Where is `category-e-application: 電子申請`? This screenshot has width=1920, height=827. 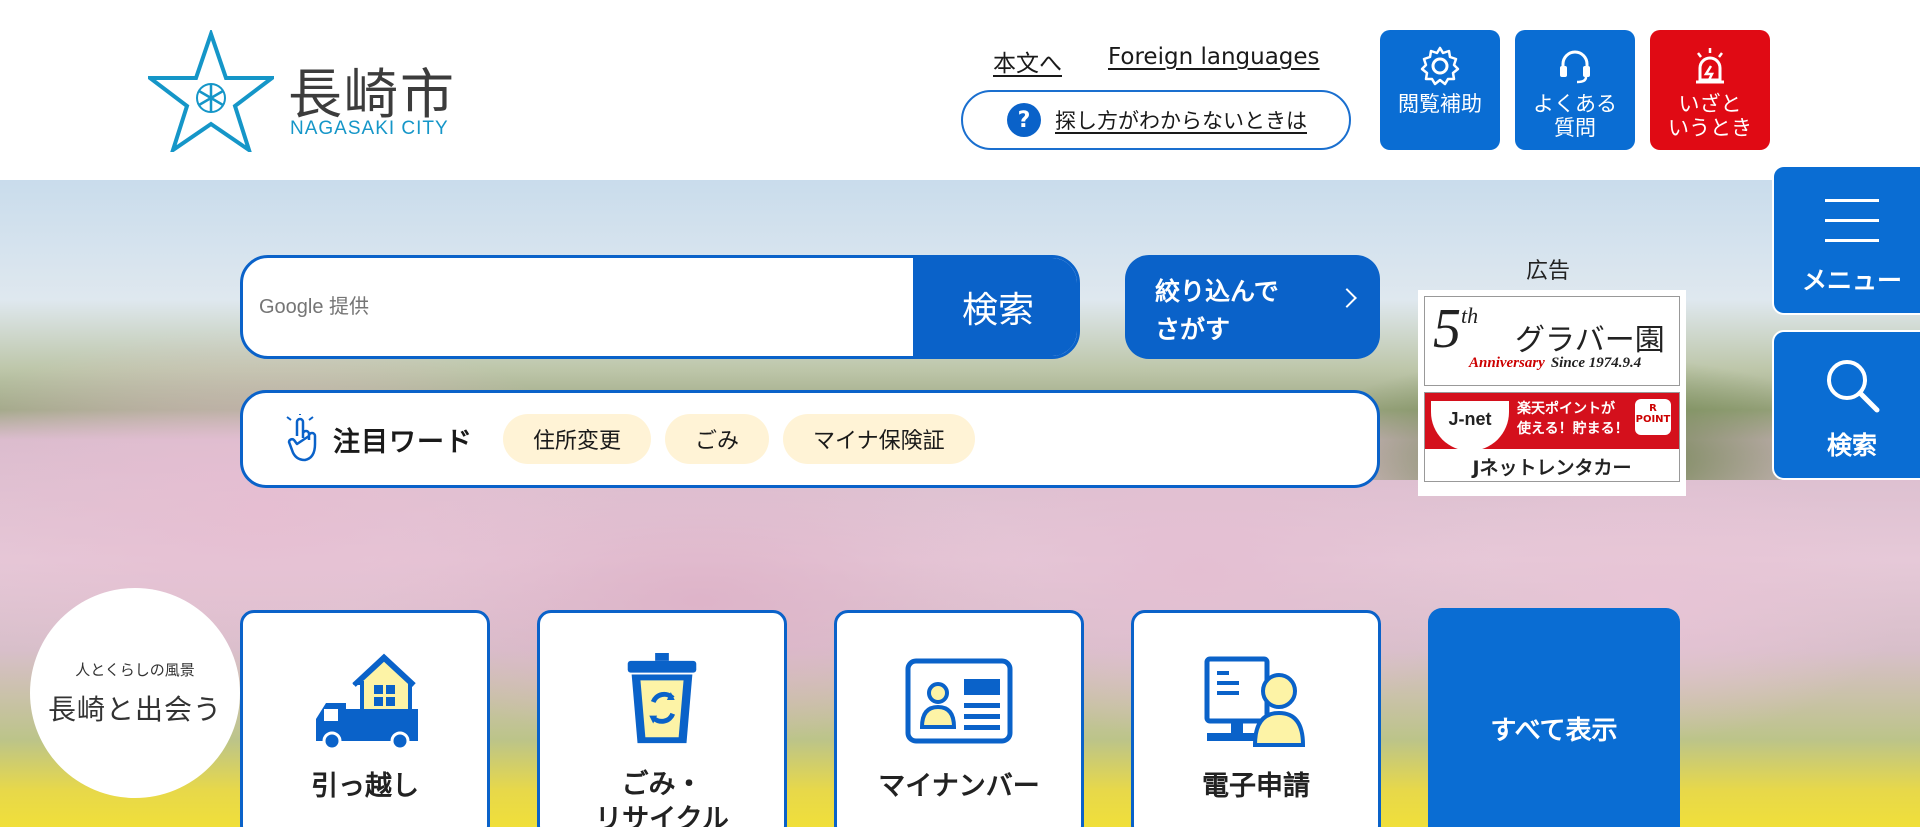
category-e-application: 電子申請 is located at coordinates (1256, 718).